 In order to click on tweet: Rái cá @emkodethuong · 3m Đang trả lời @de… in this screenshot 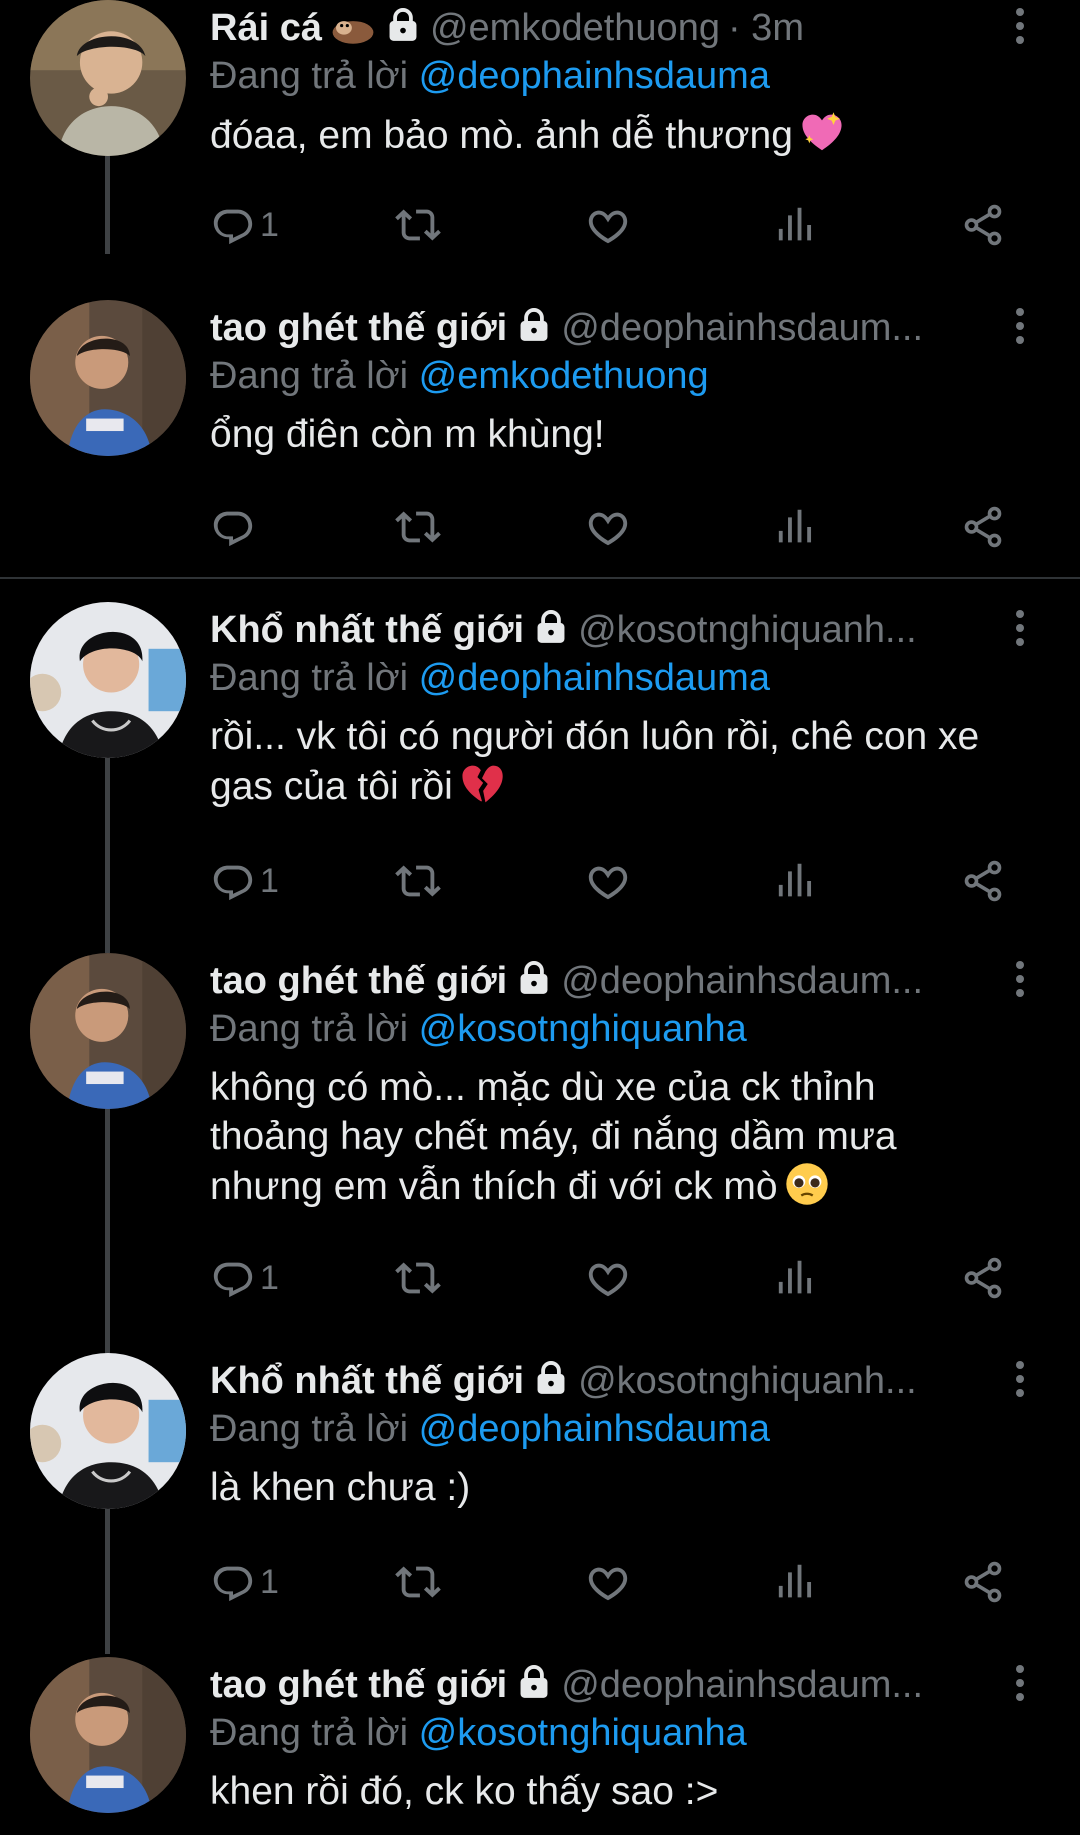, I will do `click(540, 130)`.